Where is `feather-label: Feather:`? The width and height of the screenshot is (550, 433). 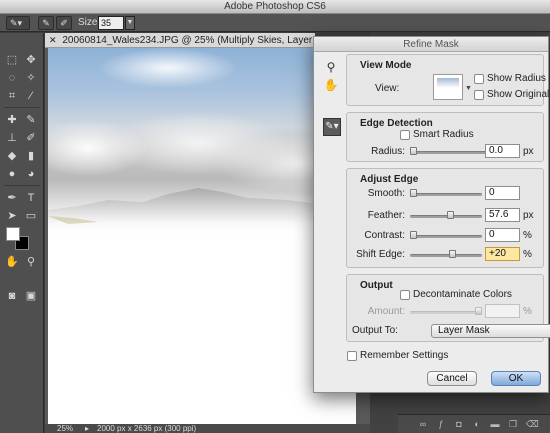
feather-label: Feather: is located at coordinates (386, 215).